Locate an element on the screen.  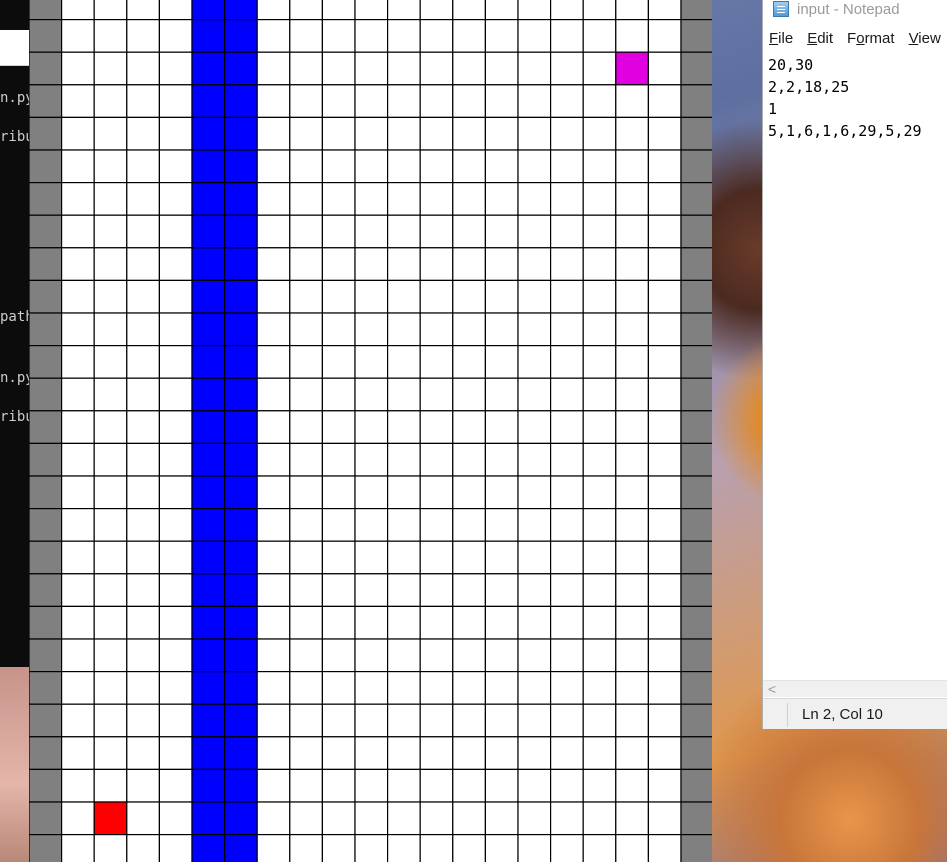
goal-cell is located at coordinates (632, 68).